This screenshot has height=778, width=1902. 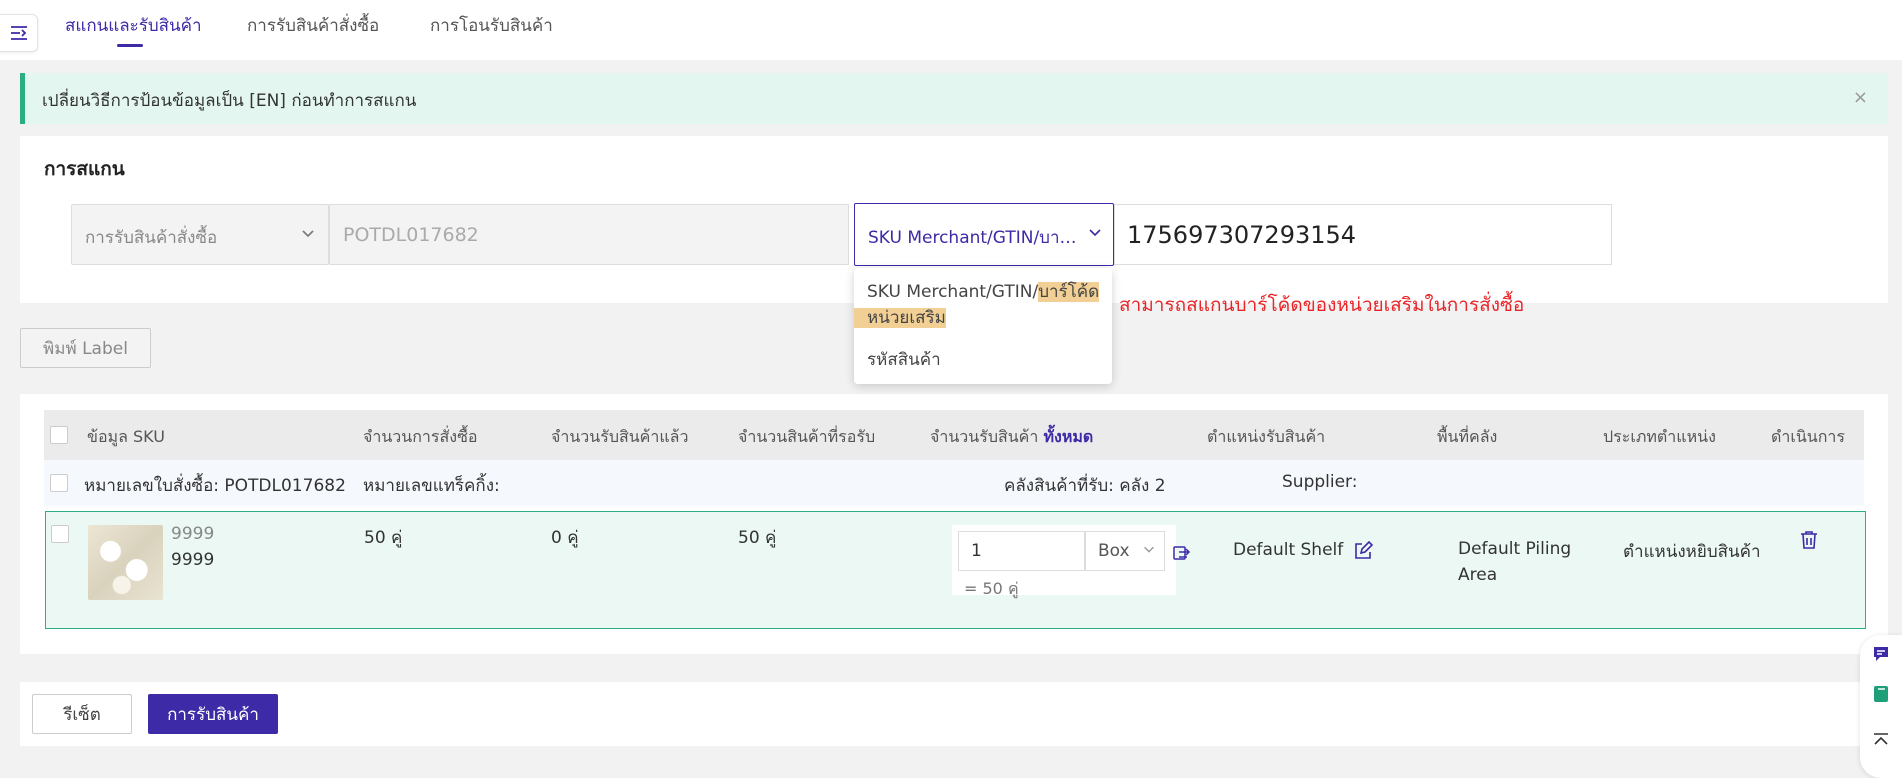 I want to click on option-text-highlight: หน่วยเสริม, so click(x=900, y=318).